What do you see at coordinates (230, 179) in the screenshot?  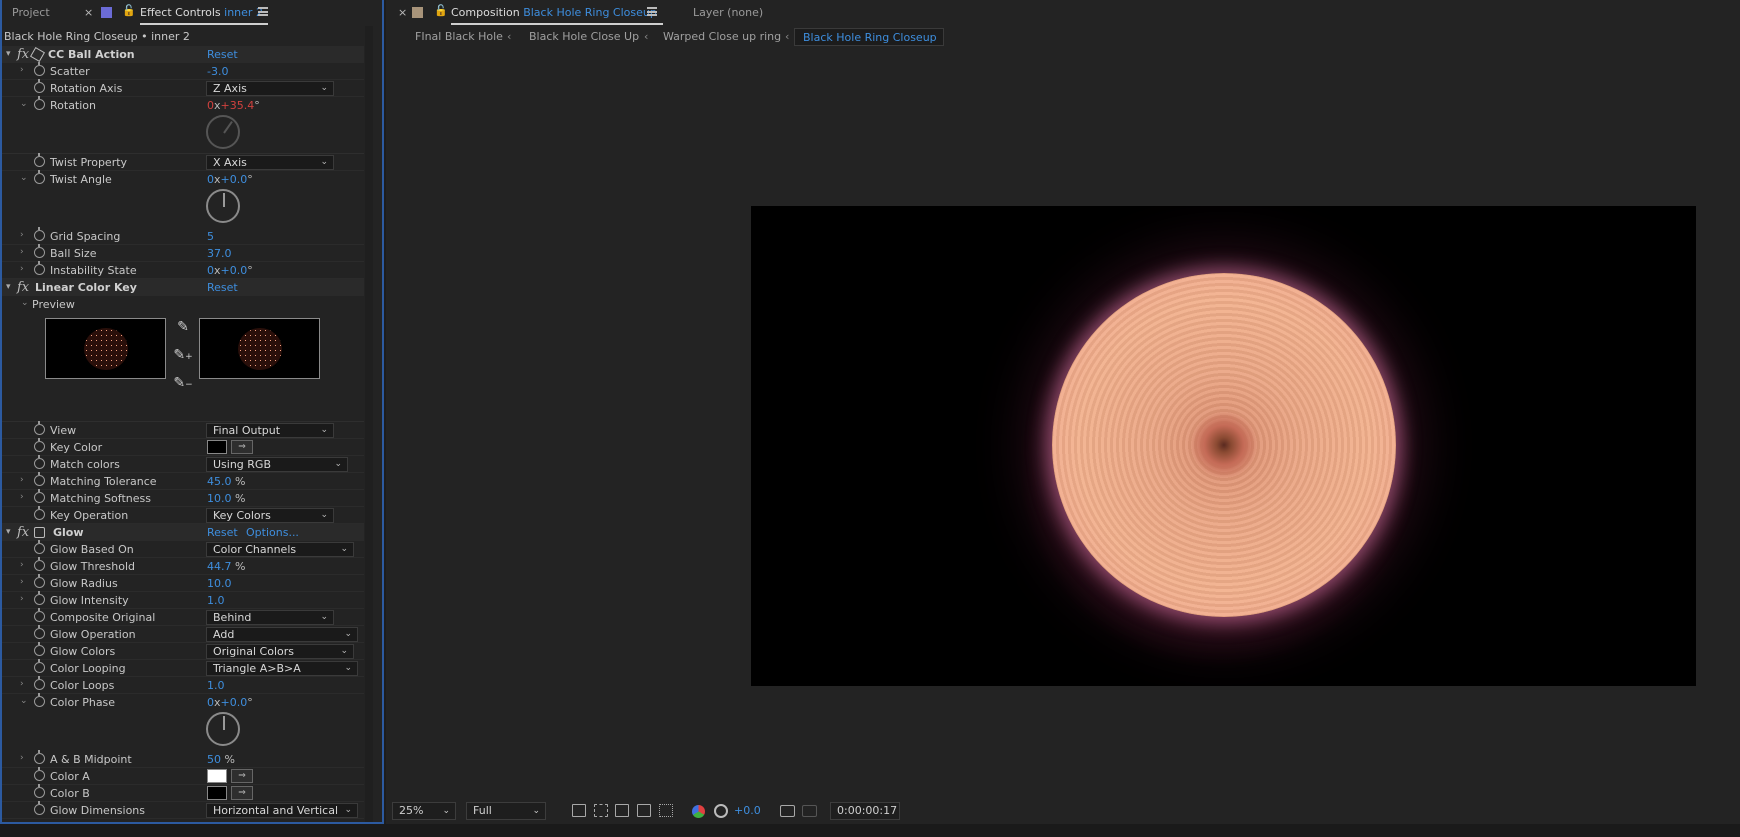 I see `twist-angle-value: 0x+0.0°` at bounding box center [230, 179].